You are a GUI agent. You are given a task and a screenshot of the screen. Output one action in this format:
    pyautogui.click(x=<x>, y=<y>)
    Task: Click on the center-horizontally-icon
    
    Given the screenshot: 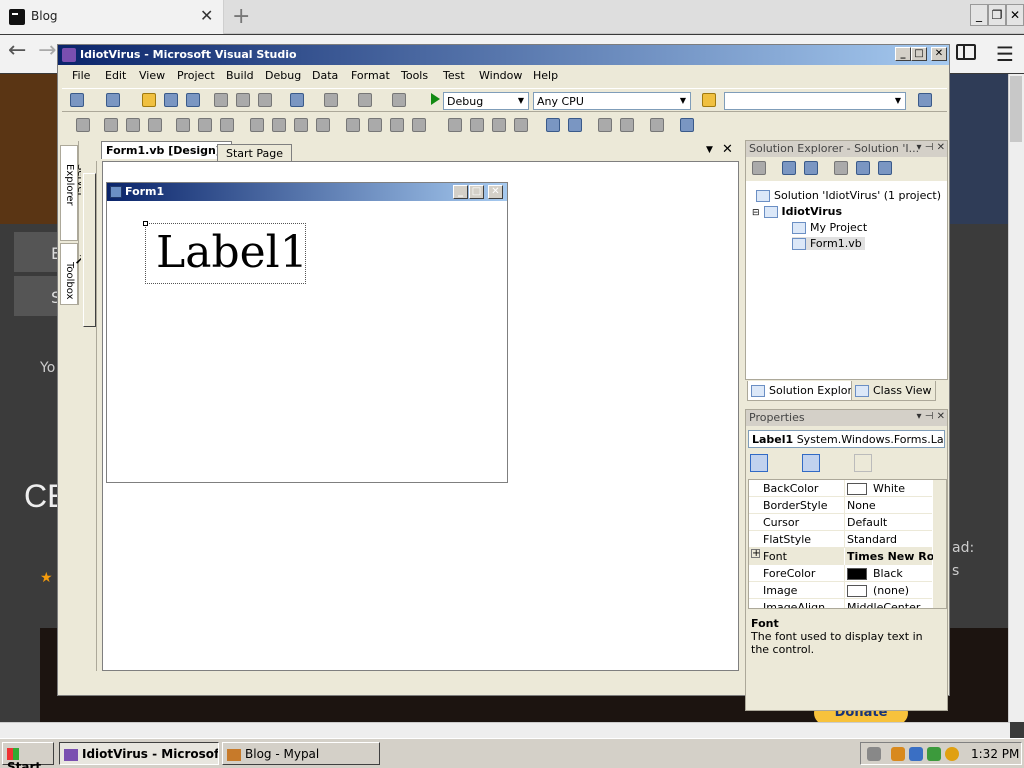 What is the action you would take?
    pyautogui.click(x=553, y=125)
    